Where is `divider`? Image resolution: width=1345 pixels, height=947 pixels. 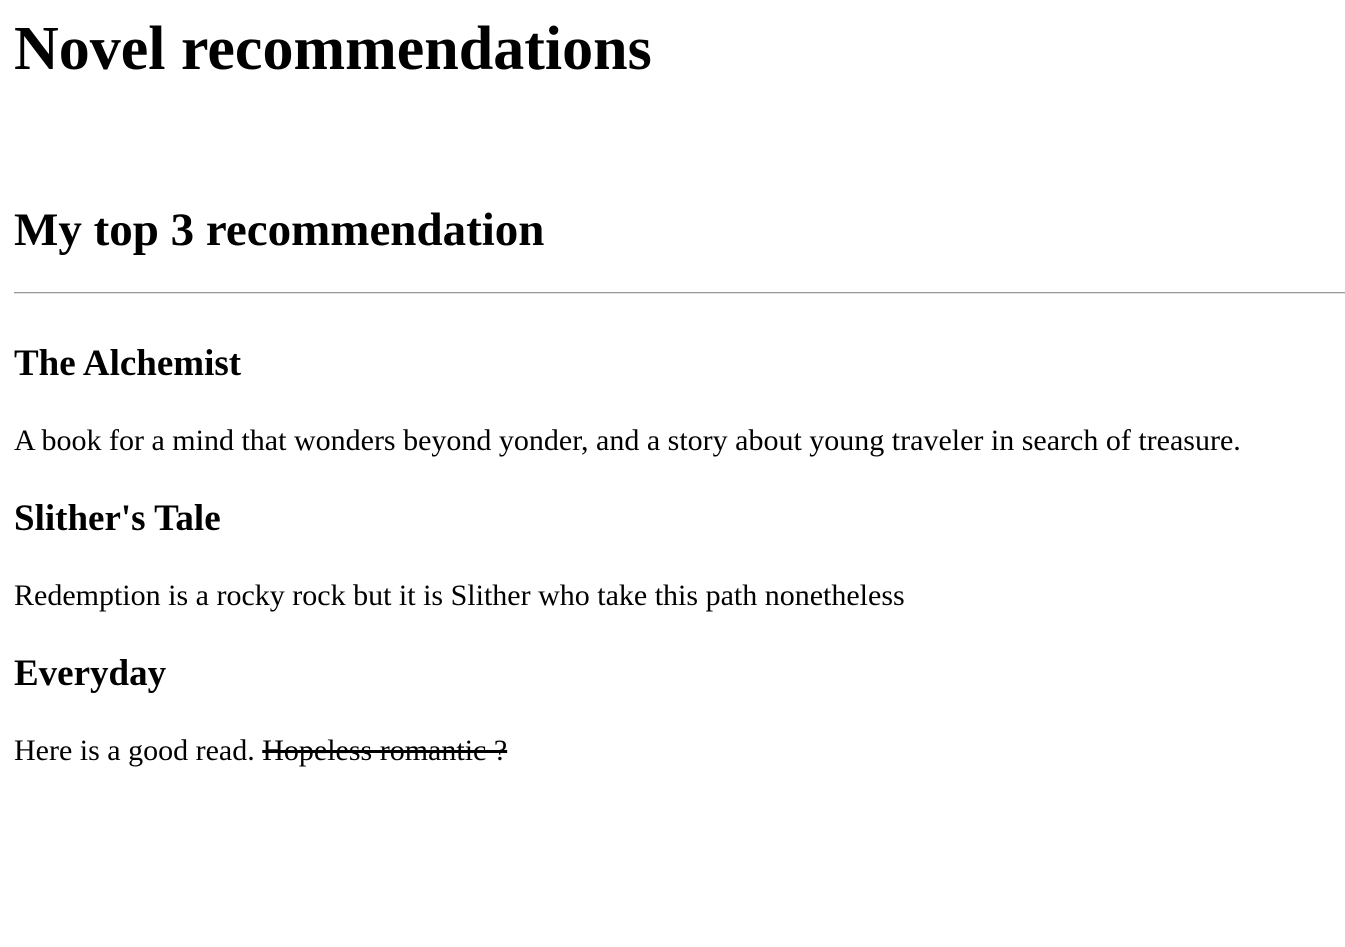 divider is located at coordinates (679, 293).